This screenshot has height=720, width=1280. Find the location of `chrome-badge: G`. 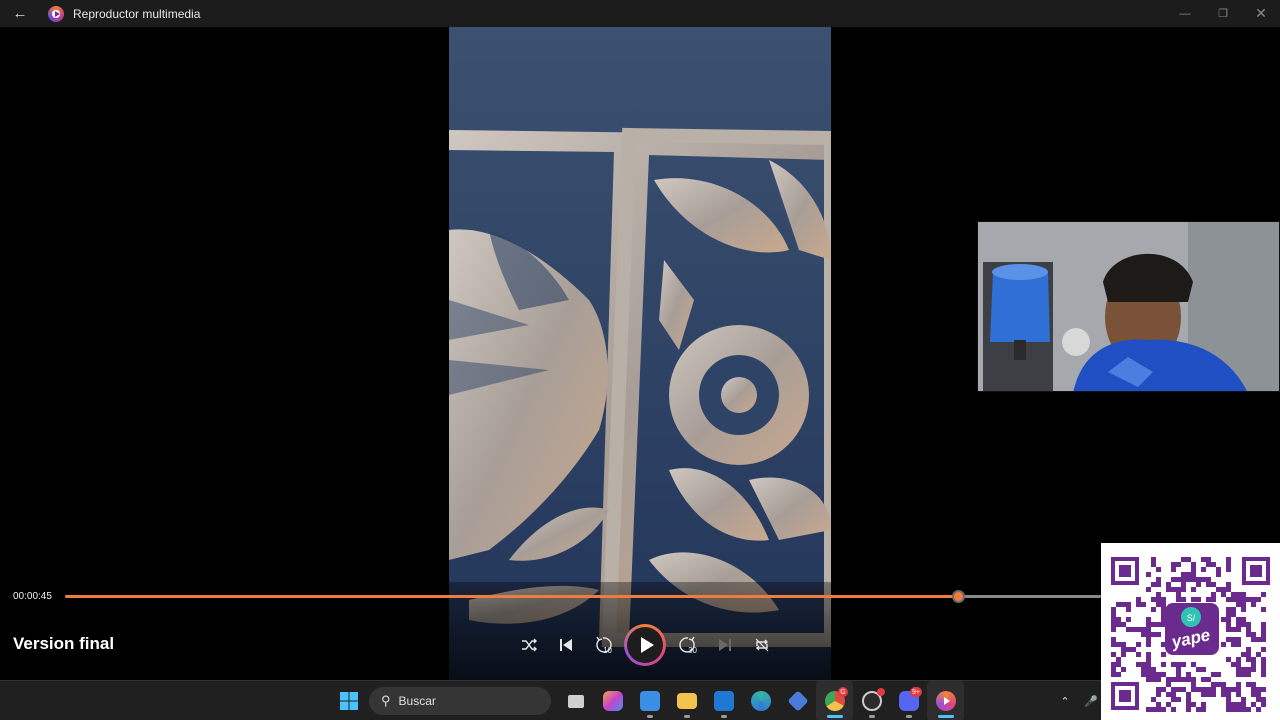

chrome-badge: G is located at coordinates (843, 692).